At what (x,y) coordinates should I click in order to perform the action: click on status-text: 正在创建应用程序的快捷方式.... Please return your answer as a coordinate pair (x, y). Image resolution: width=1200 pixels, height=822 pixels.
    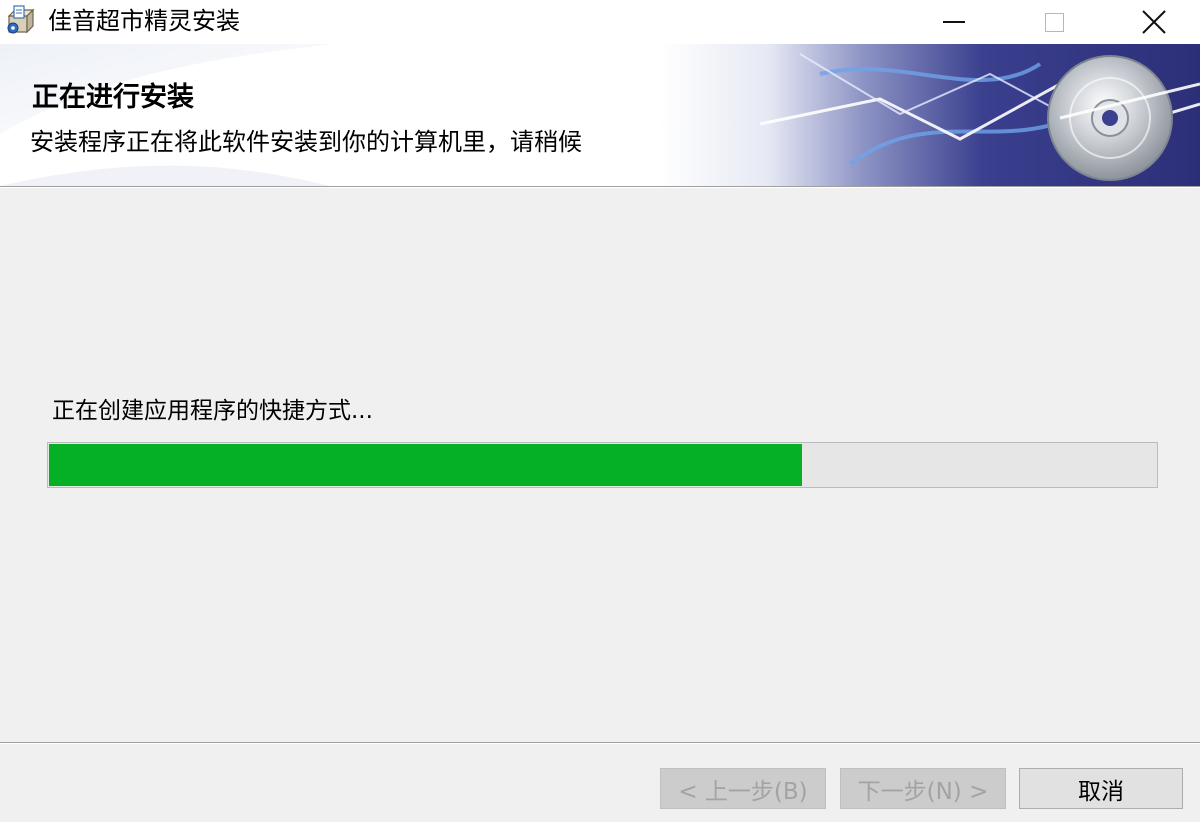
    Looking at the image, I should click on (212, 411).